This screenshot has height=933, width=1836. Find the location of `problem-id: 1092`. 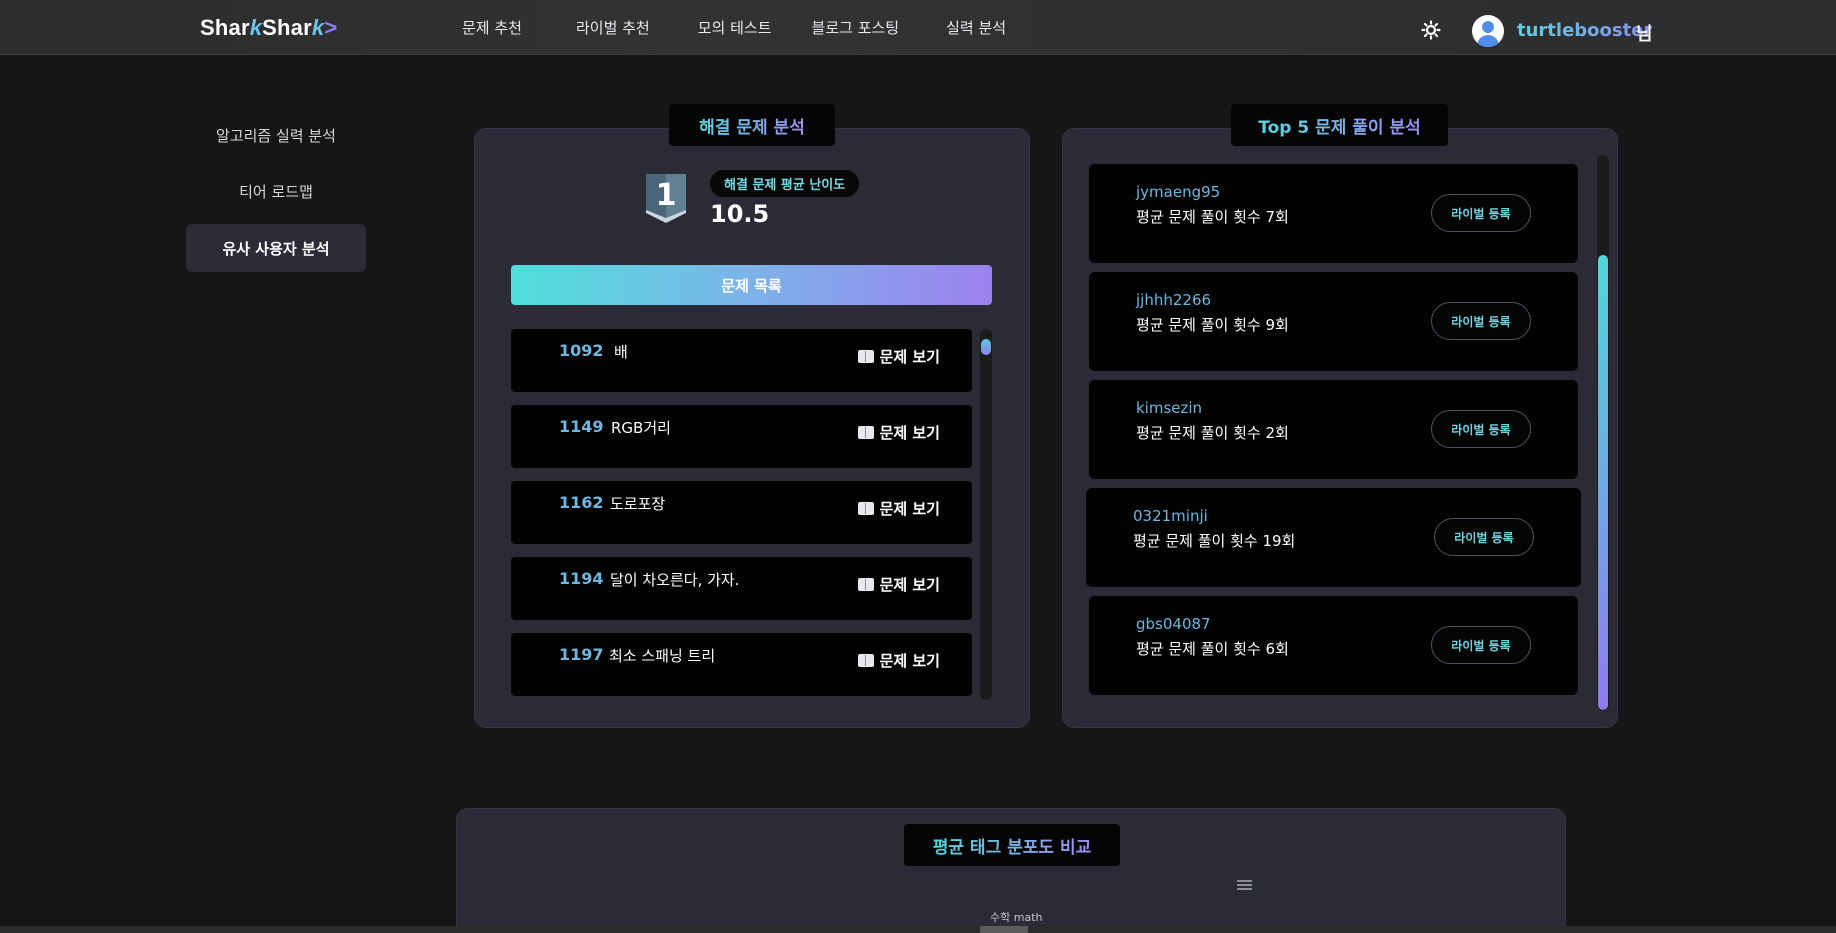

problem-id: 1092 is located at coordinates (581, 350).